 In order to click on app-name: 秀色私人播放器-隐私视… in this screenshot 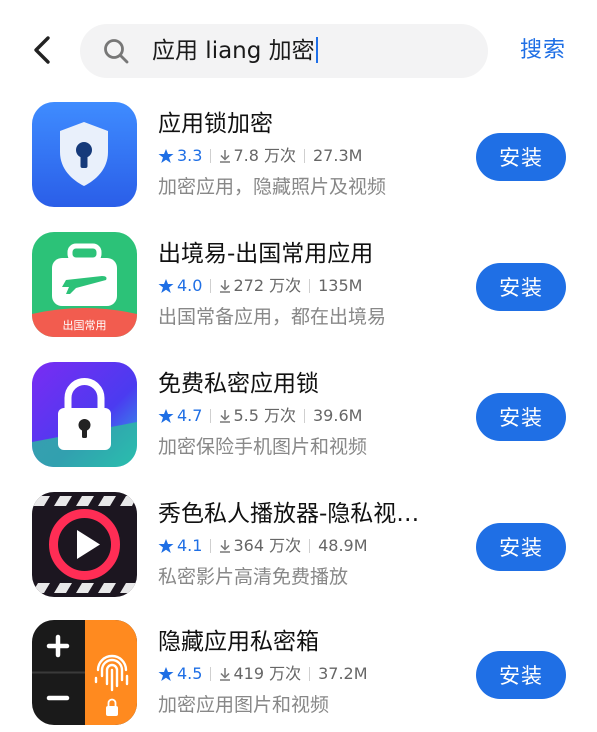, I will do `click(289, 514)`.